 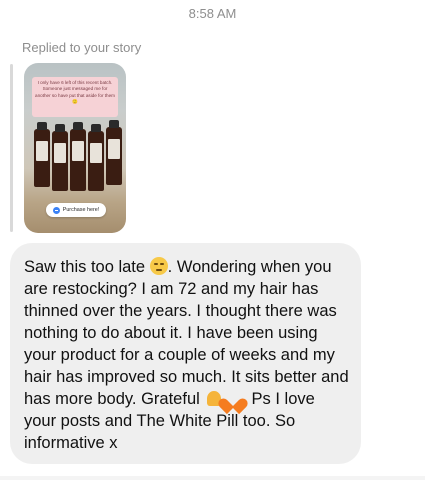 I want to click on reply-indicator-bar, so click(x=11, y=148).